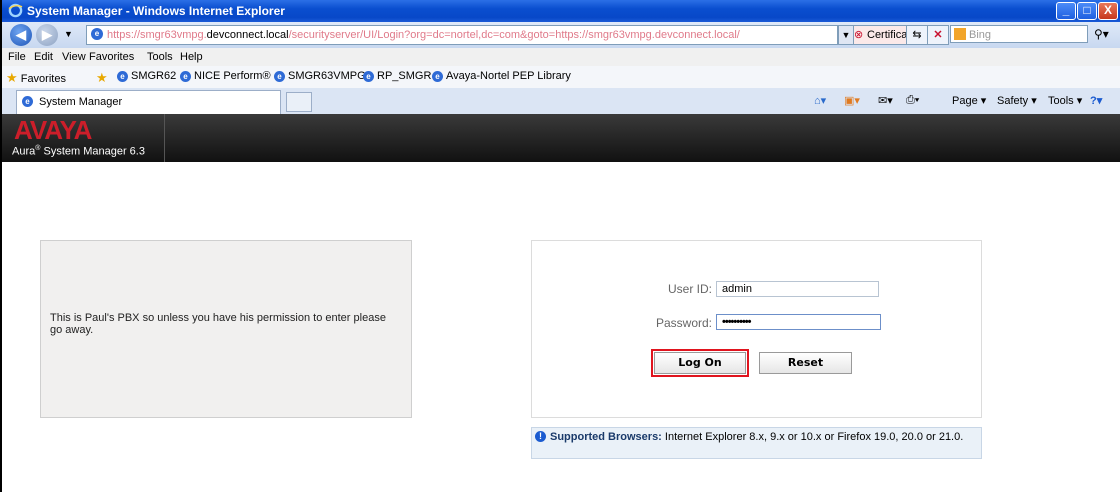 This screenshot has width=1120, height=492. Describe the element at coordinates (1065, 100) in the screenshot. I see `tools-menu: Tools ▾` at that location.